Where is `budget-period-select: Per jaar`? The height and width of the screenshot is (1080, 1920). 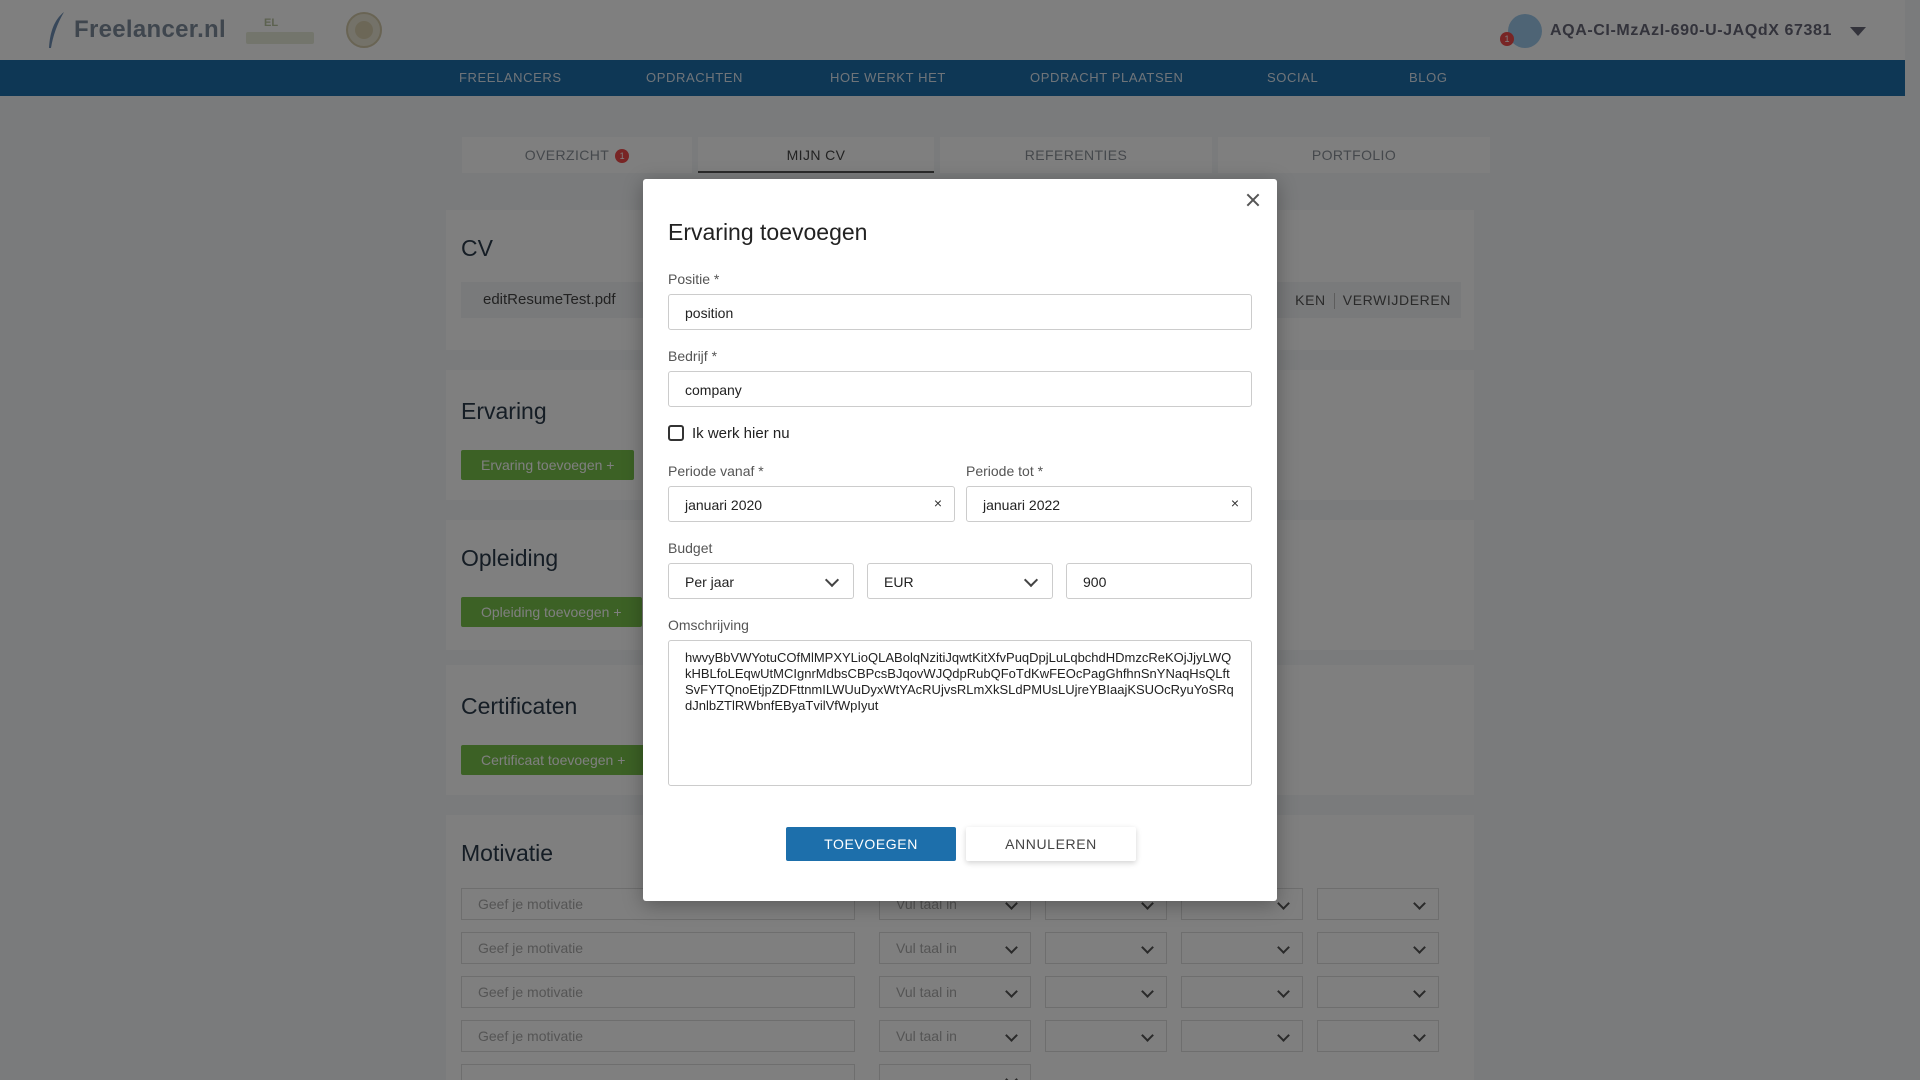 budget-period-select: Per jaar is located at coordinates (761, 581).